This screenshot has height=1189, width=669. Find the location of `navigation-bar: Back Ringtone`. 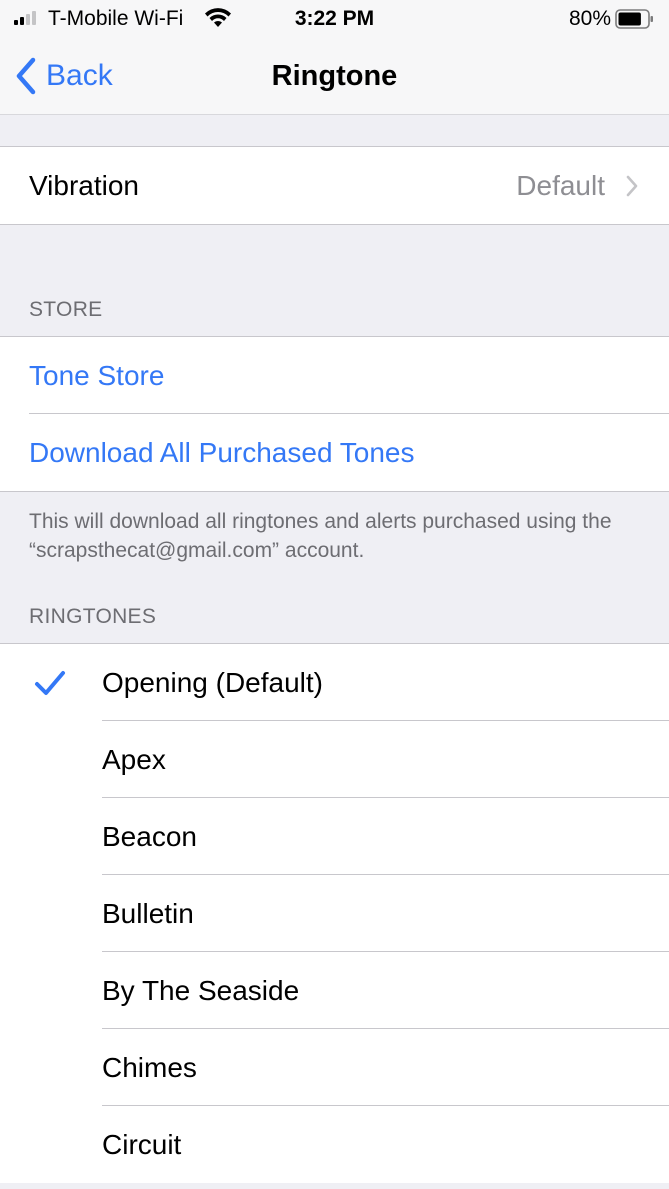

navigation-bar: Back Ringtone is located at coordinates (334, 76).